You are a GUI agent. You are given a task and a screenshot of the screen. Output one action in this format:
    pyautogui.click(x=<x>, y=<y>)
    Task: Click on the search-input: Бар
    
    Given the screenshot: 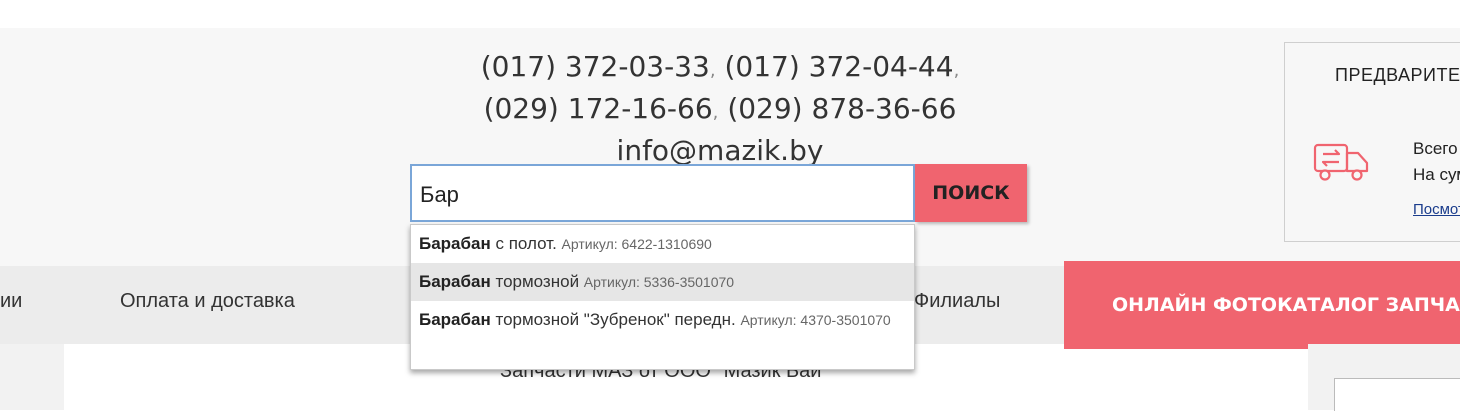 What is the action you would take?
    pyautogui.click(x=662, y=193)
    